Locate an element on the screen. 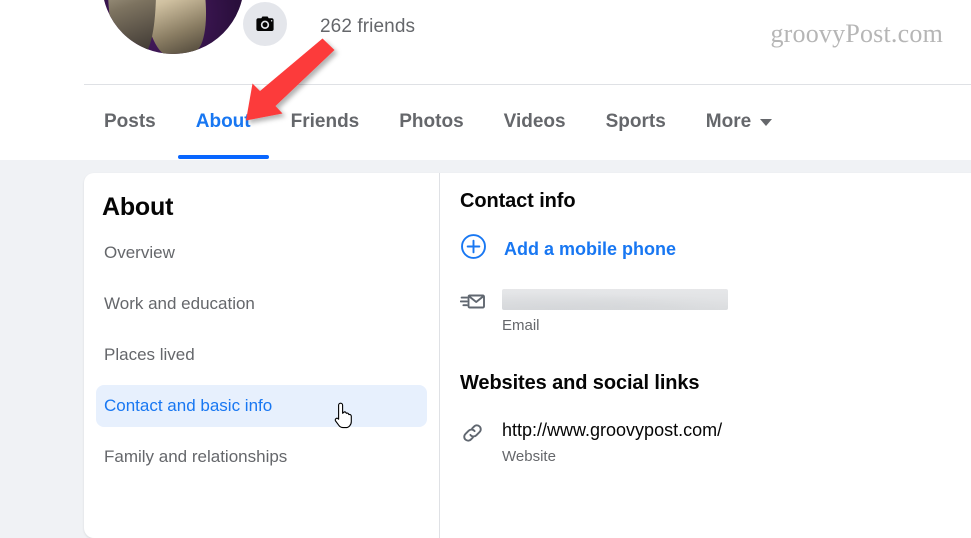 This screenshot has height=538, width=971. email-body: Email is located at coordinates (733, 311).